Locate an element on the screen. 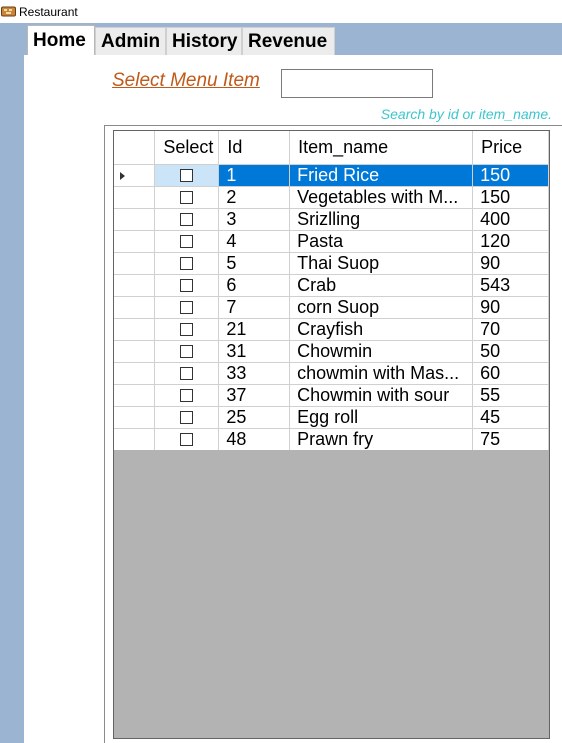 The image size is (562, 743). item-name-cell: Fried Rice is located at coordinates (381, 175).